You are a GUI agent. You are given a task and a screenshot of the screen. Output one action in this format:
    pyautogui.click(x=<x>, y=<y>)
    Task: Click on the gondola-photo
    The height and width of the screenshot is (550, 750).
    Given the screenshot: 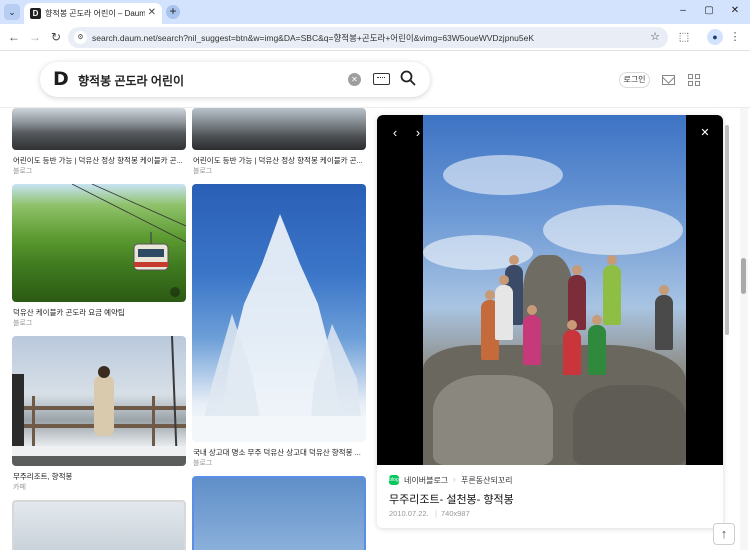 What is the action you would take?
    pyautogui.click(x=128, y=240)
    